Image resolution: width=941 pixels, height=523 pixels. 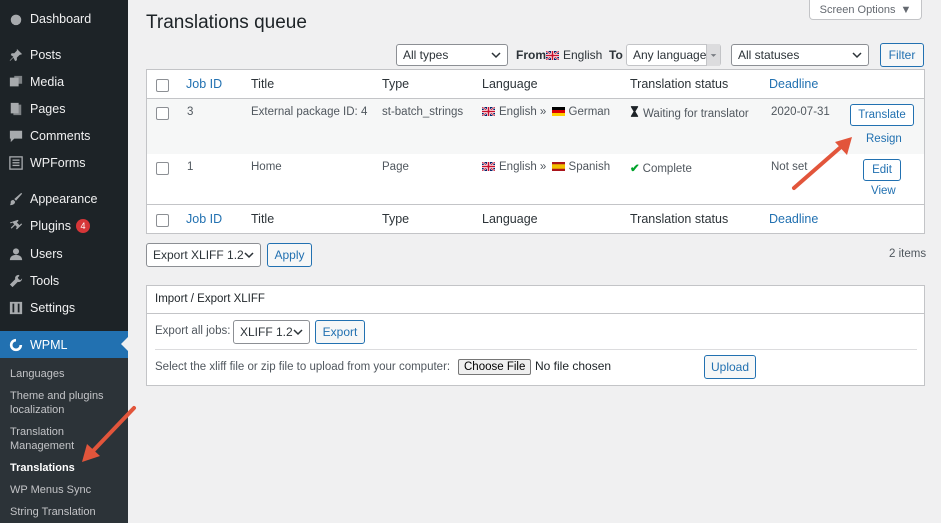 I want to click on upload-button: Upload, so click(x=730, y=367).